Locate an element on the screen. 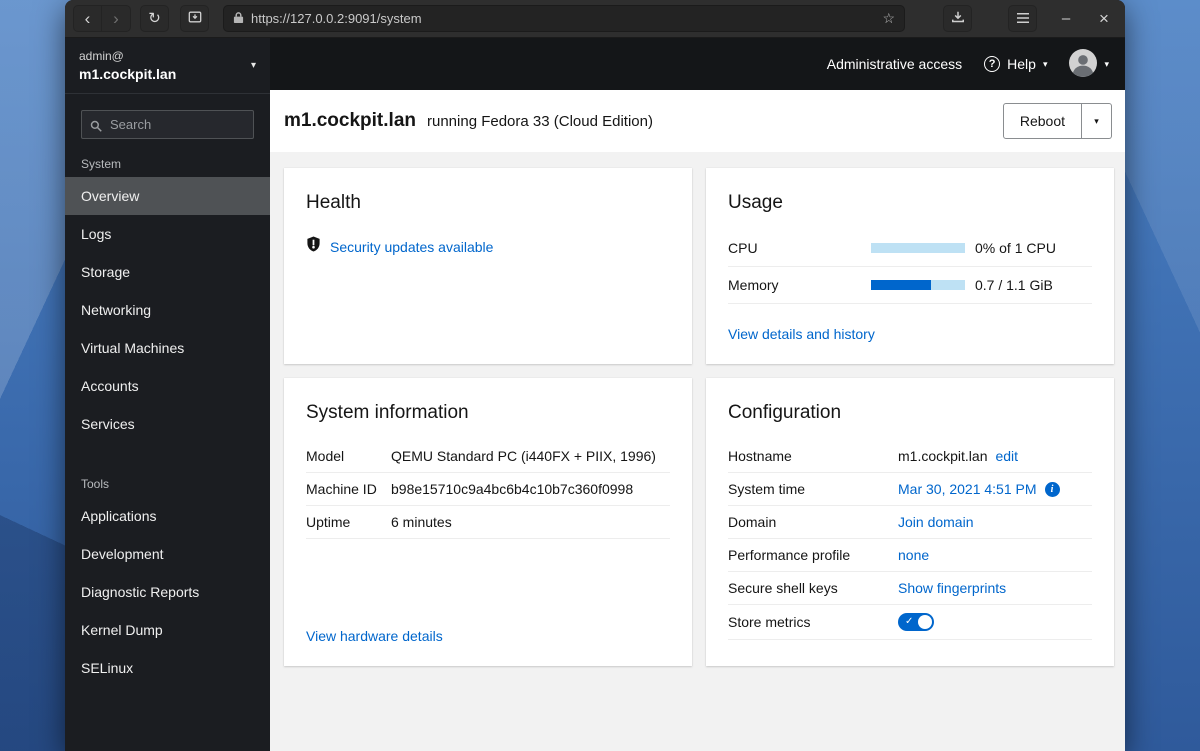 This screenshot has width=1200, height=751. section-label-system: System is located at coordinates (101, 164).